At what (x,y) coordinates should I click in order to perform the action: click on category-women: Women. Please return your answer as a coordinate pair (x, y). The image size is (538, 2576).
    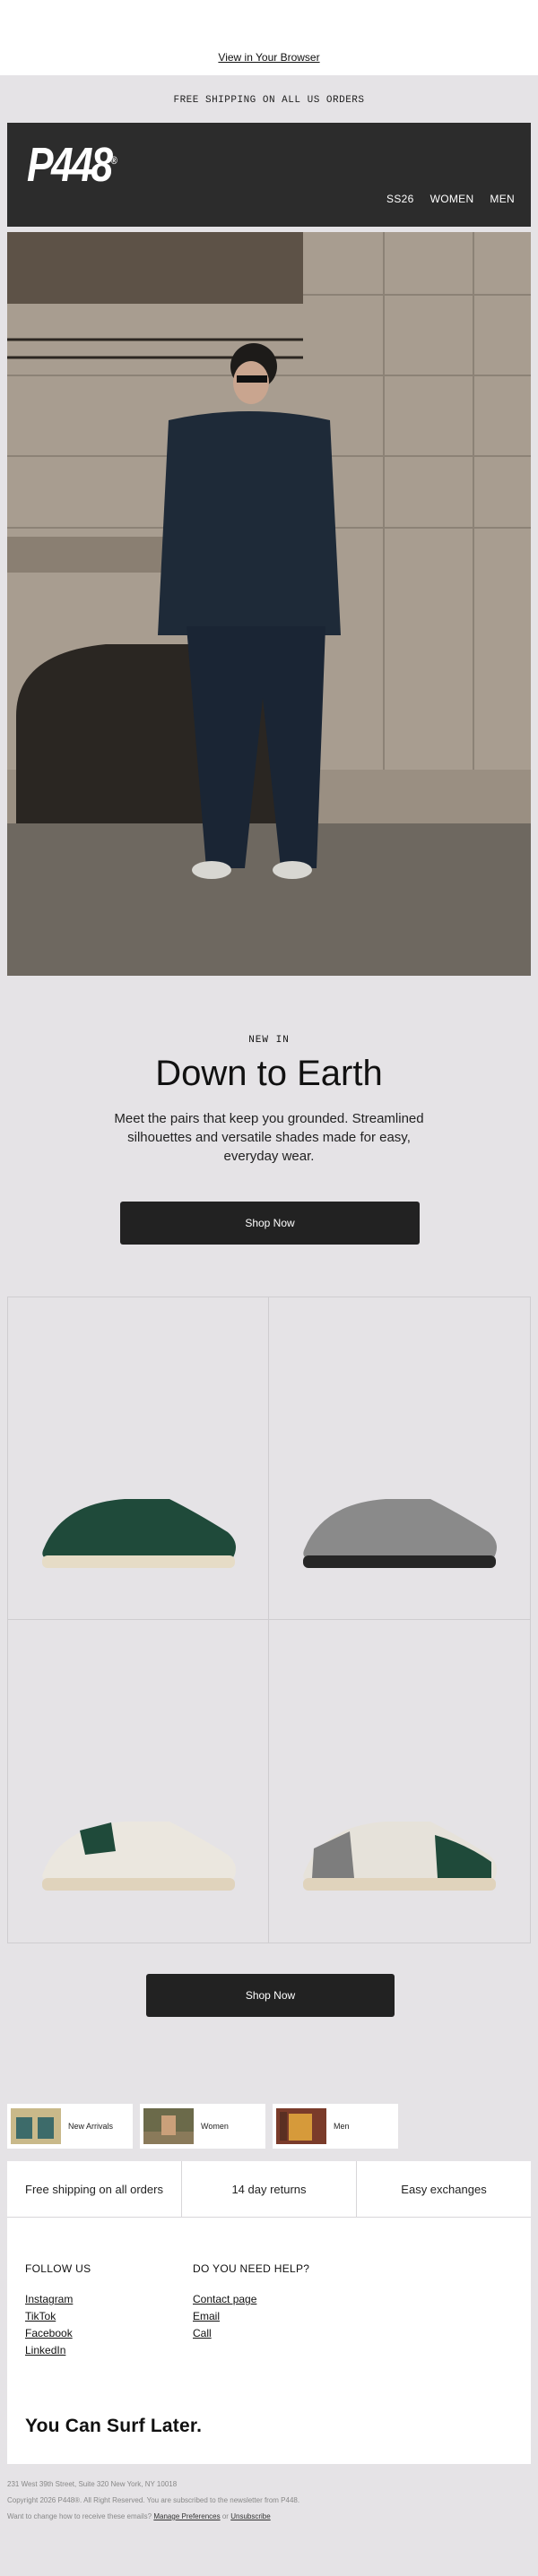
    Looking at the image, I should click on (202, 2127).